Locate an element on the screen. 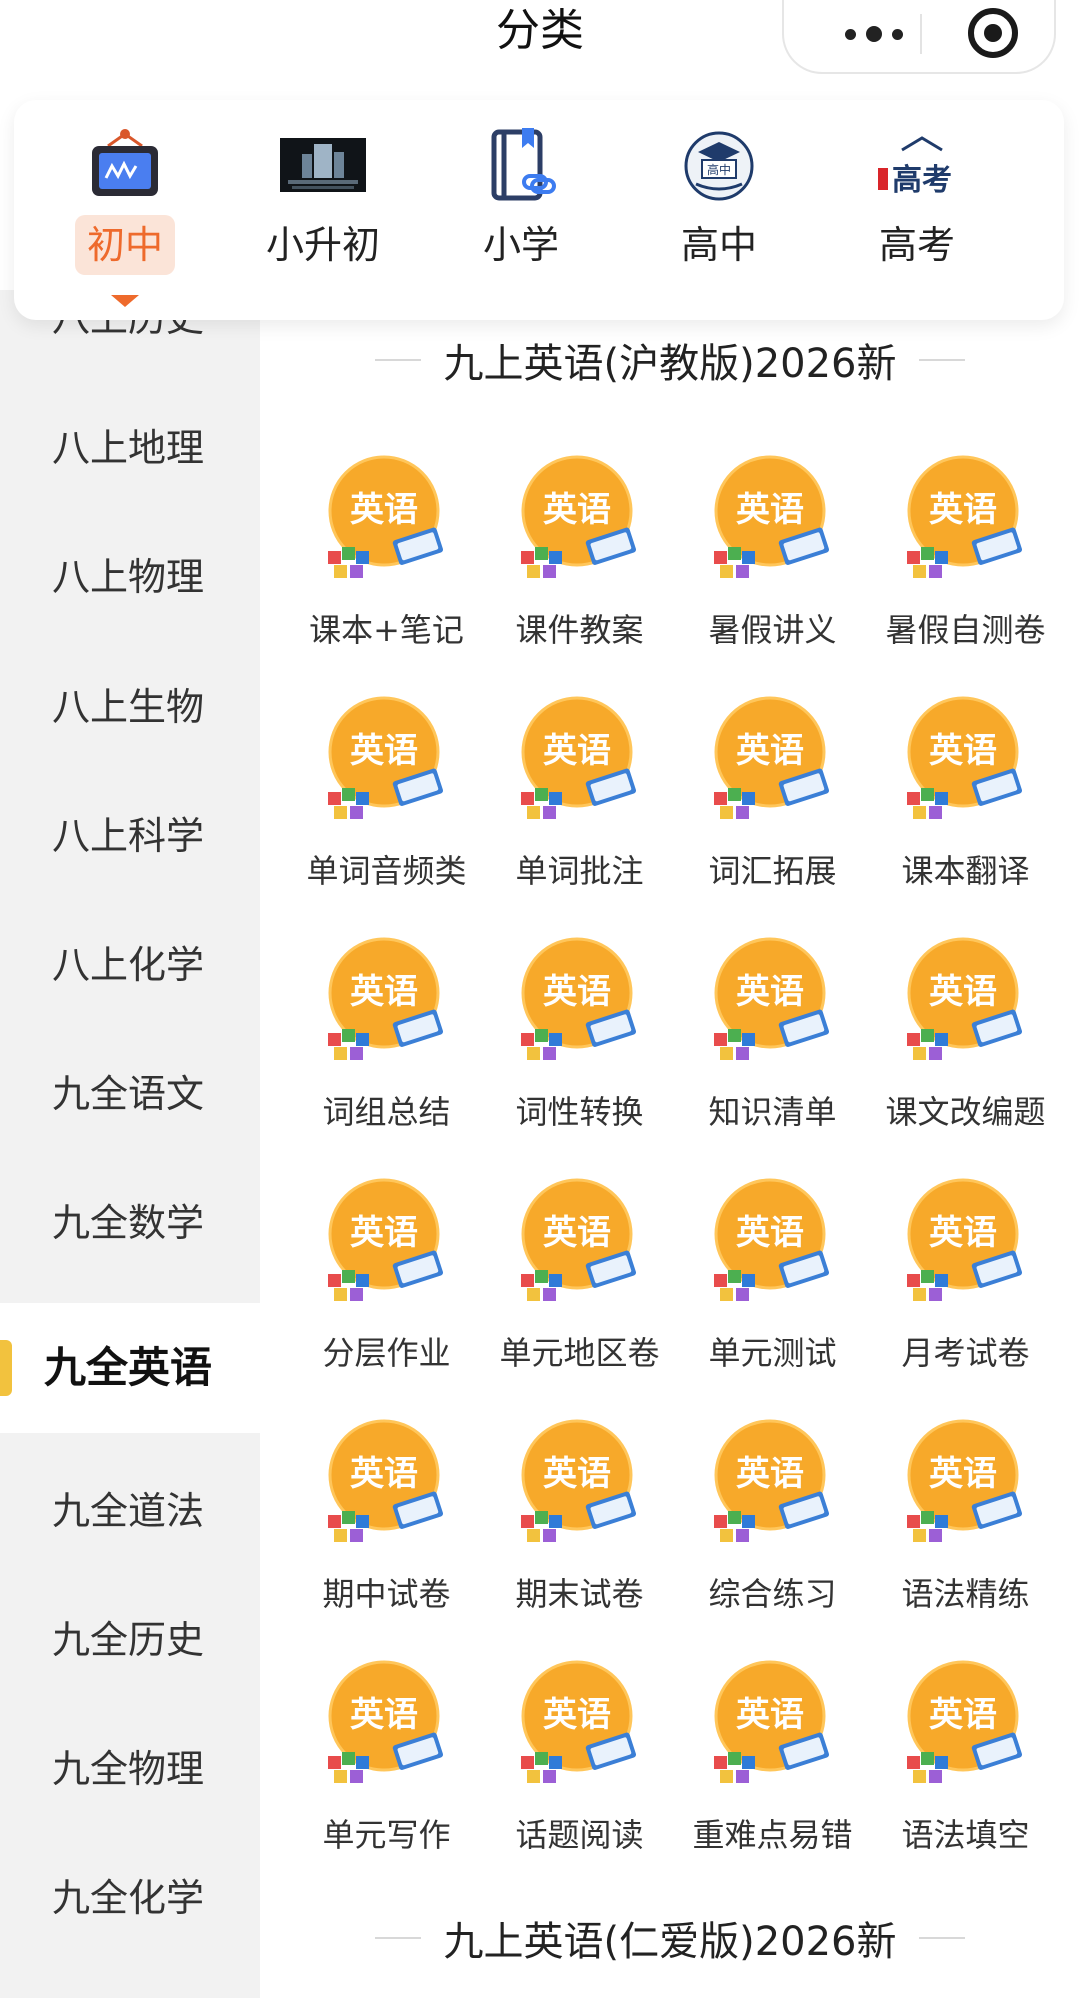 Image resolution: width=1080 pixels, height=1998 pixels. tab-junior-high: 初中 is located at coordinates (125, 210).